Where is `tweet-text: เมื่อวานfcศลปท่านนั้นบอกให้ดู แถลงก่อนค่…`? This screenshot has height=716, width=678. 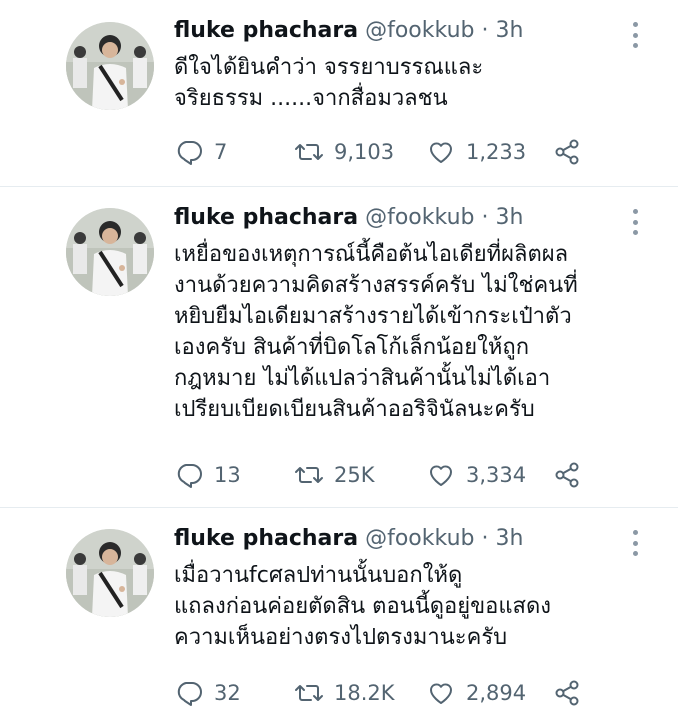 tweet-text: เมื่อวานfcศลปท่านนั้นบอกให้ดู แถลงก่อนค่… is located at coordinates (363, 606).